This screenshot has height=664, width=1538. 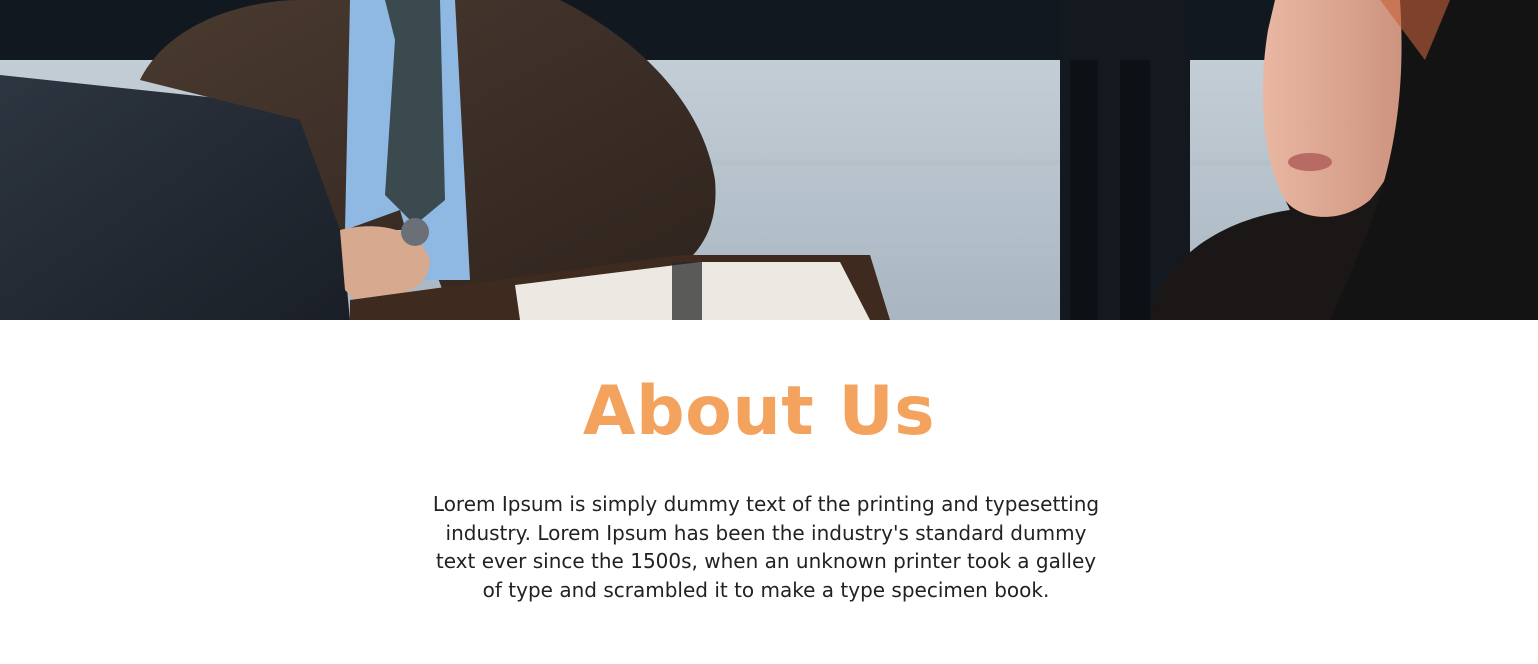 What do you see at coordinates (759, 411) in the screenshot?
I see `about-title: About Us` at bounding box center [759, 411].